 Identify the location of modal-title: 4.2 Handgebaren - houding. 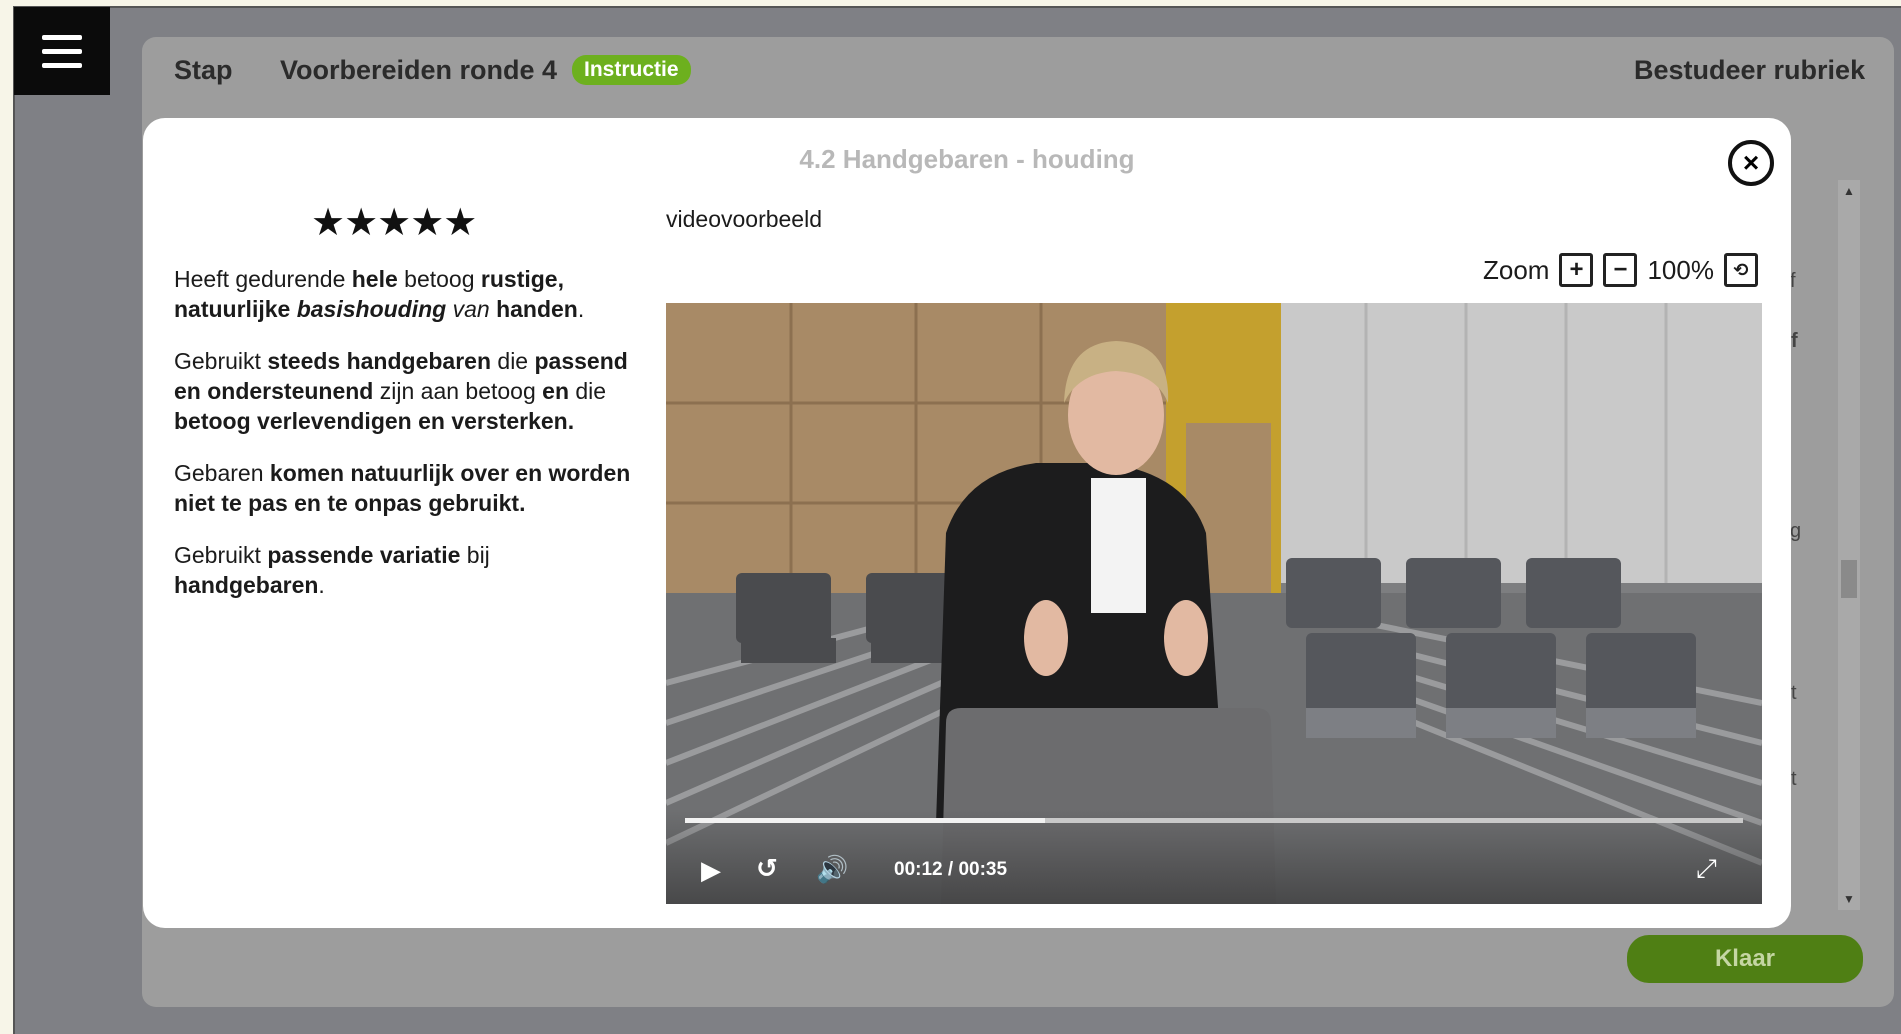
(967, 159).